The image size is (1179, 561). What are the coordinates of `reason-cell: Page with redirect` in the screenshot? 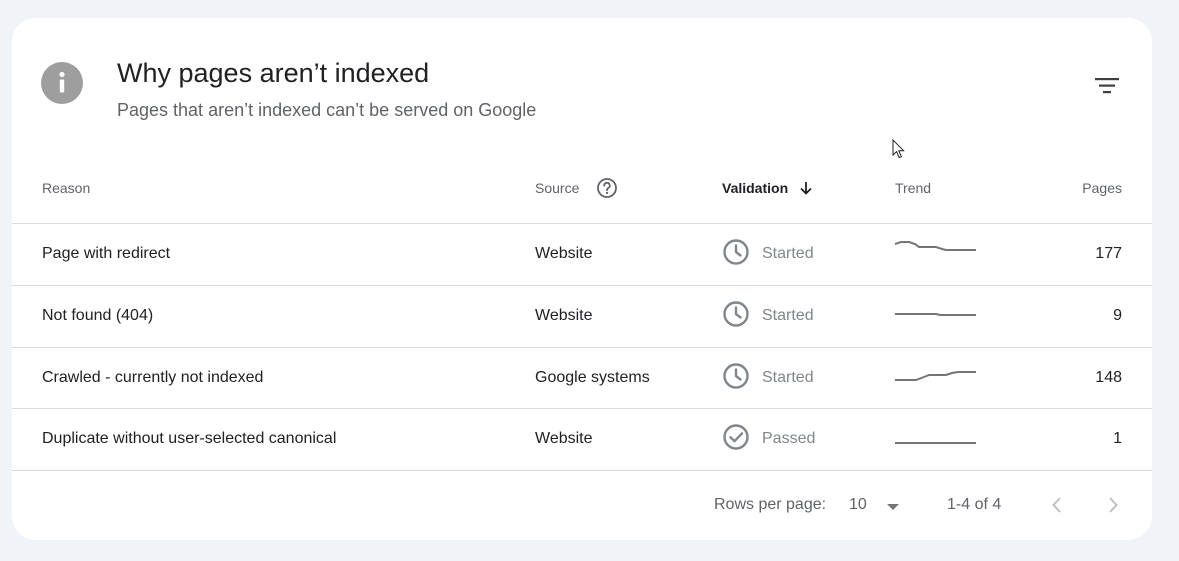 It's located at (106, 253).